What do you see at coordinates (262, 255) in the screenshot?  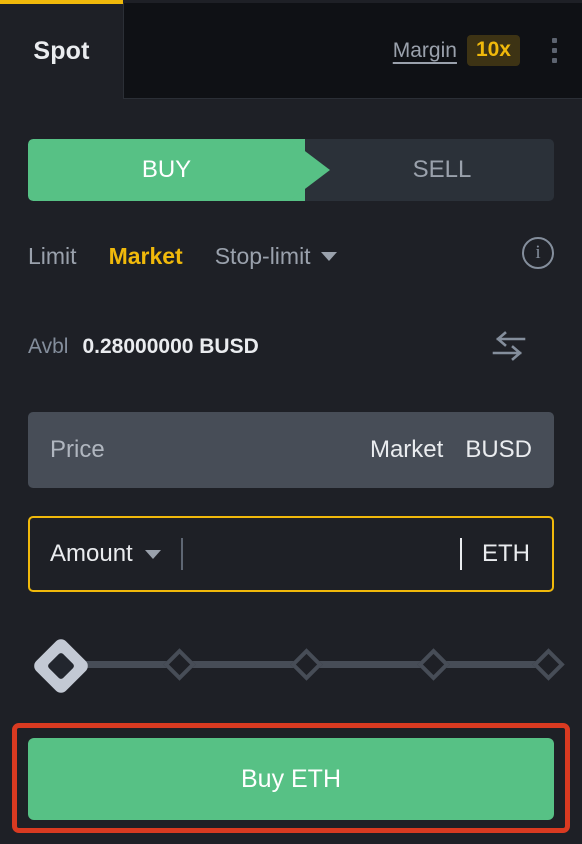 I see `tab-stop-limit-label: Stop-limit` at bounding box center [262, 255].